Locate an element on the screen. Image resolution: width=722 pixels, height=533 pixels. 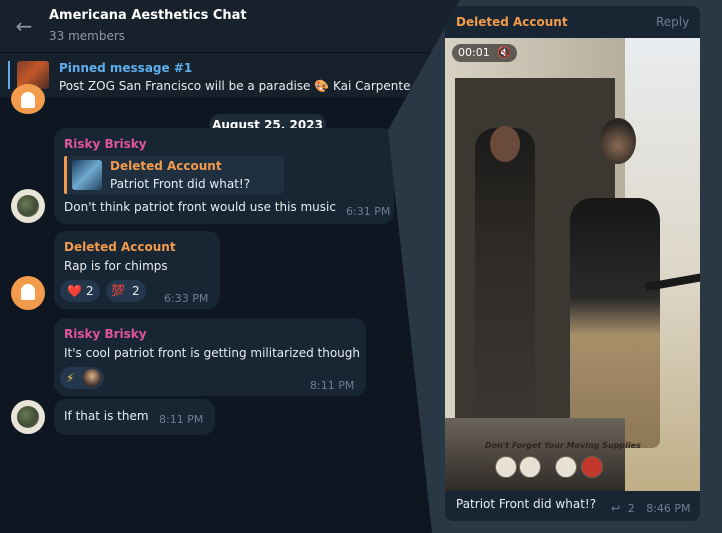
video-duration: 00:01 is located at coordinates (474, 52).